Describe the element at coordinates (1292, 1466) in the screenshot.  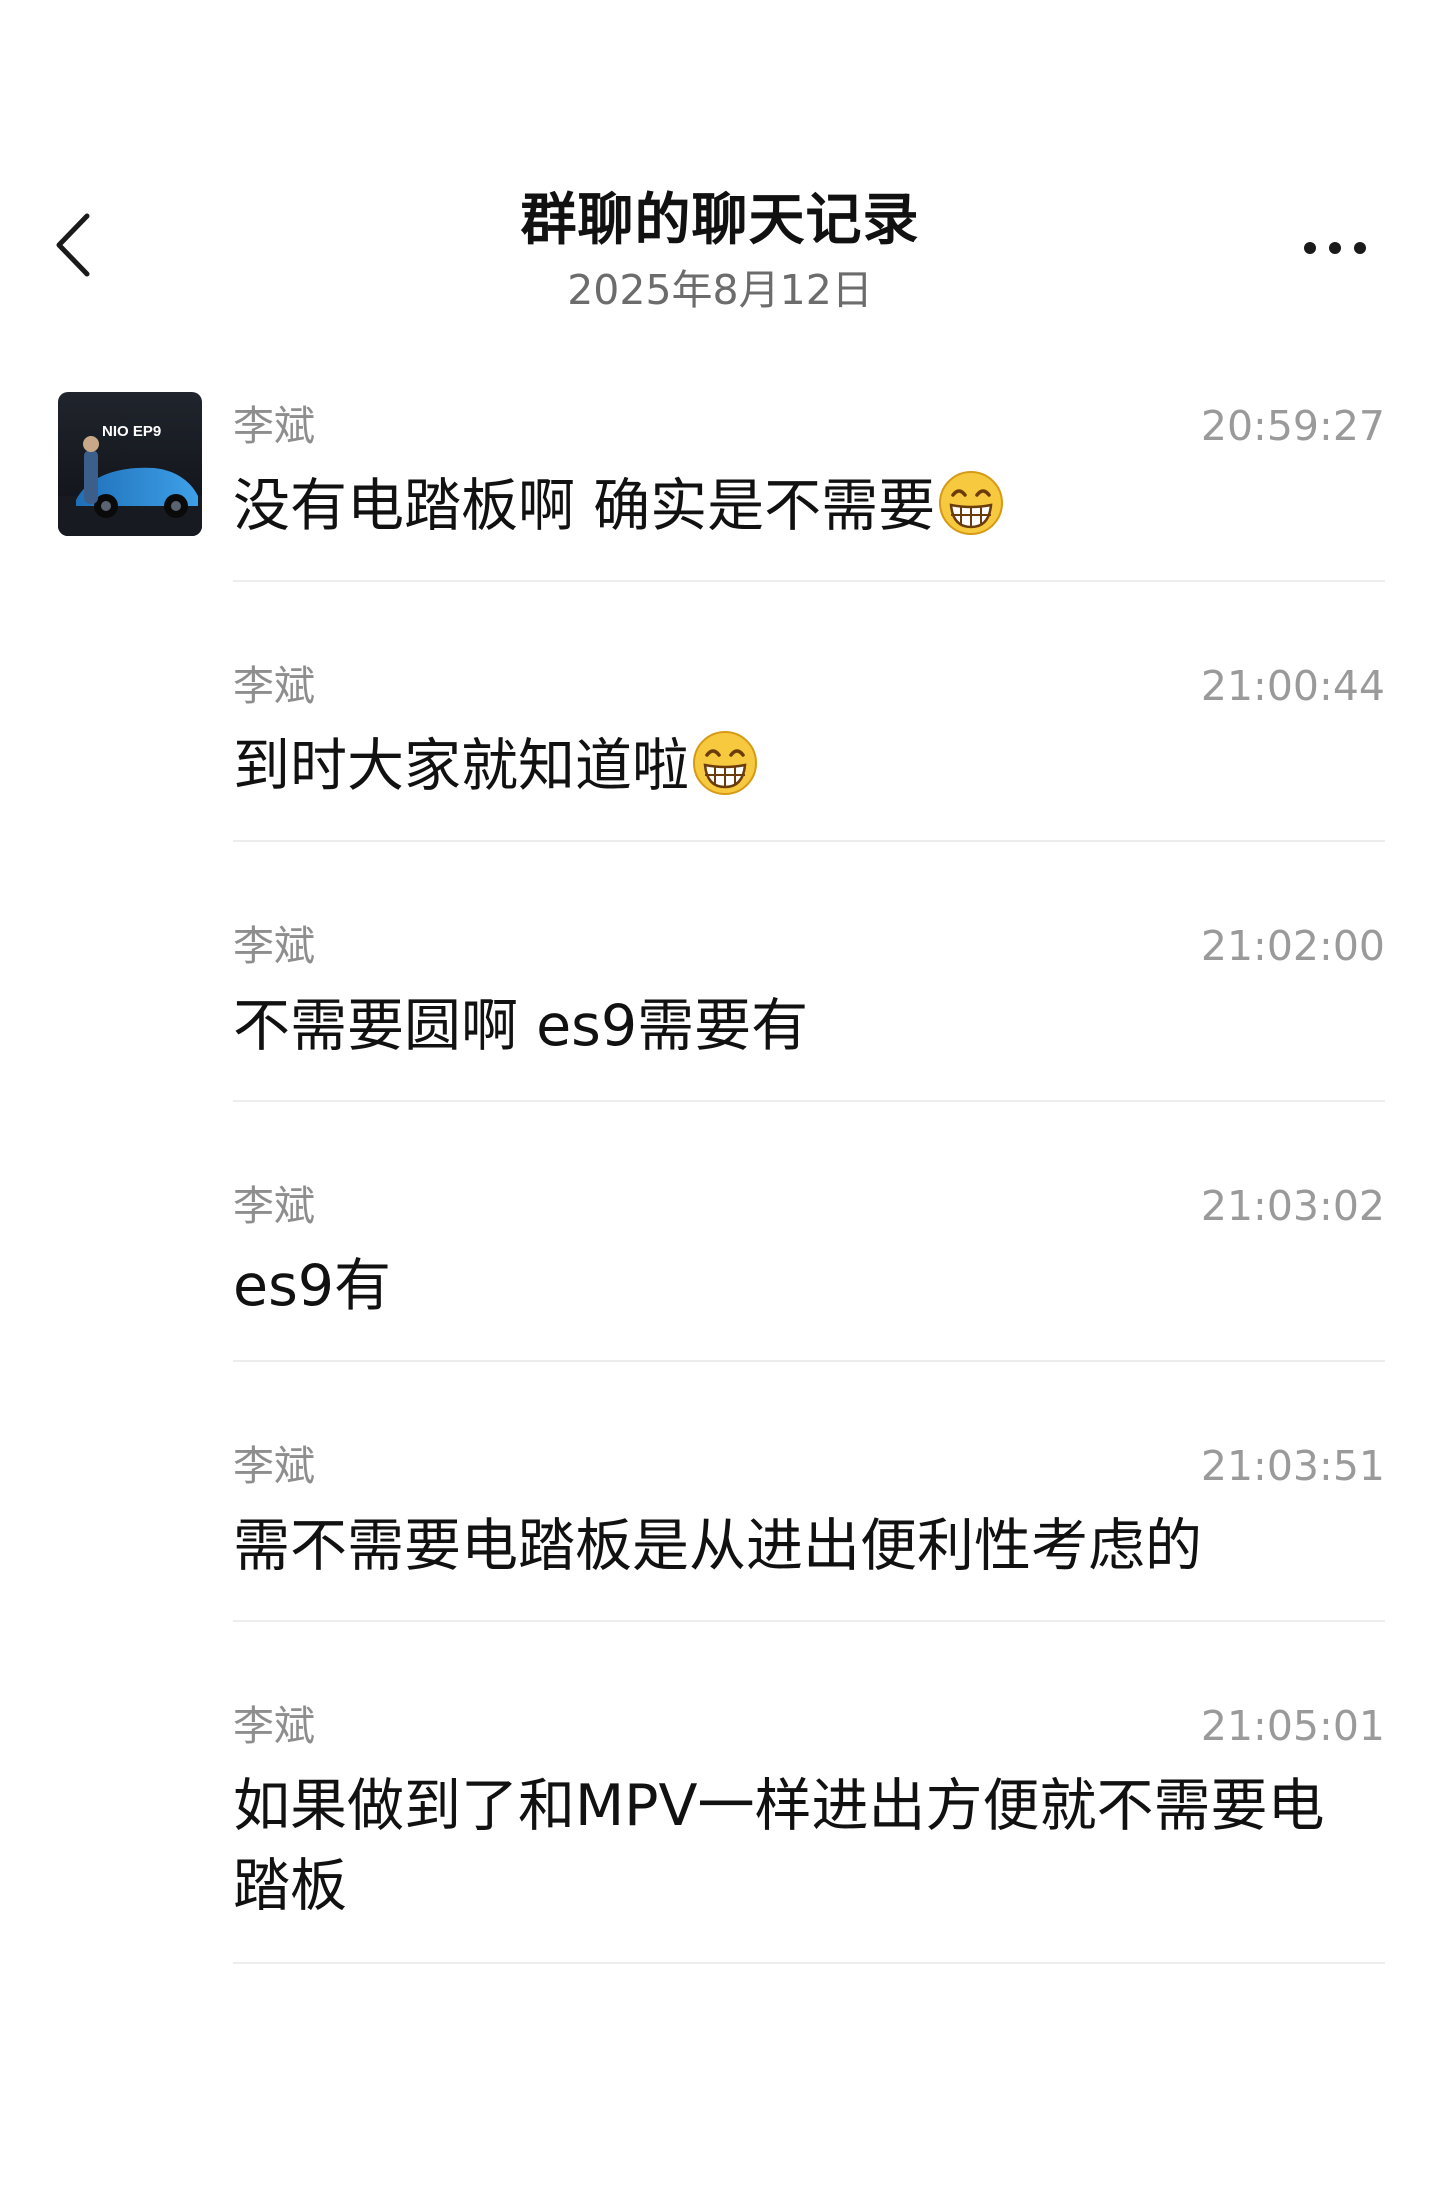
I see `message-time: 21:03:51` at that location.